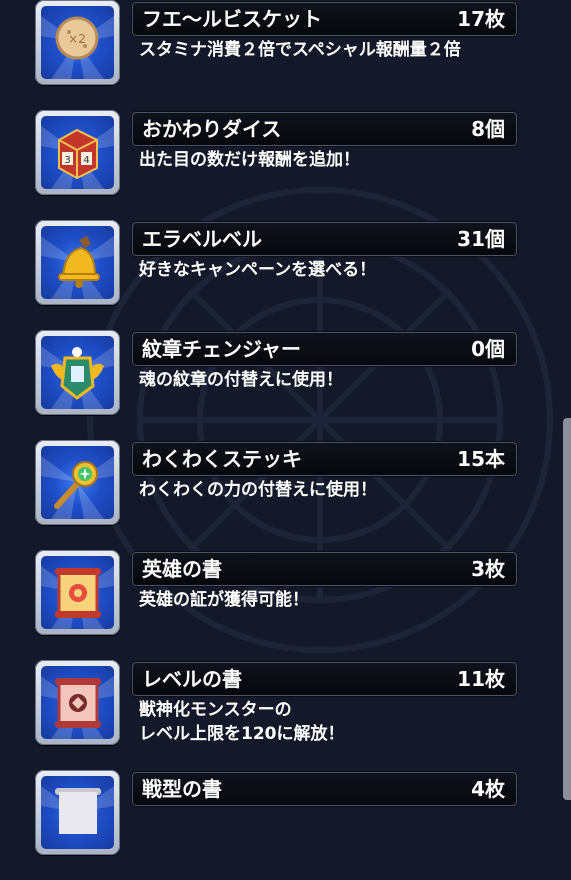 This screenshot has width=571, height=880. I want to click on svg-text: ×2, so click(77, 39).